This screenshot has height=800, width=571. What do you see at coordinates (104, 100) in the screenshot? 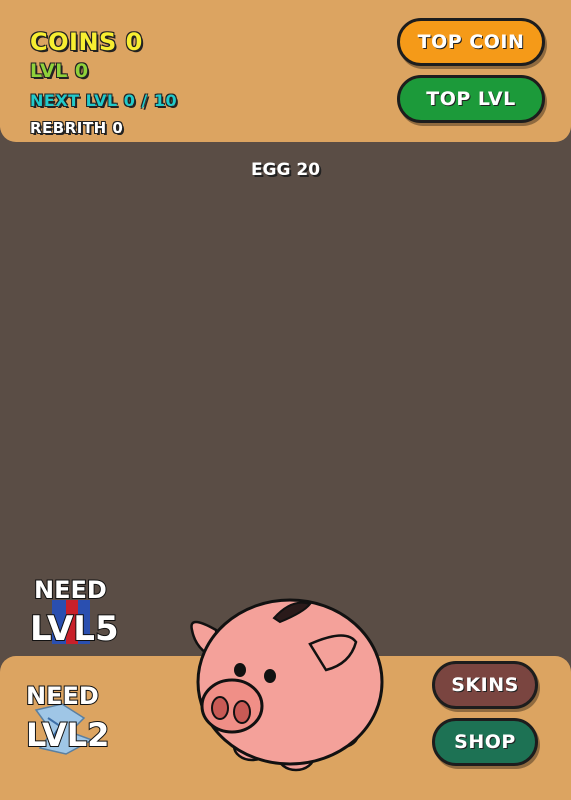
I see `next-level-progress: NEXT LVL 0 / 10` at bounding box center [104, 100].